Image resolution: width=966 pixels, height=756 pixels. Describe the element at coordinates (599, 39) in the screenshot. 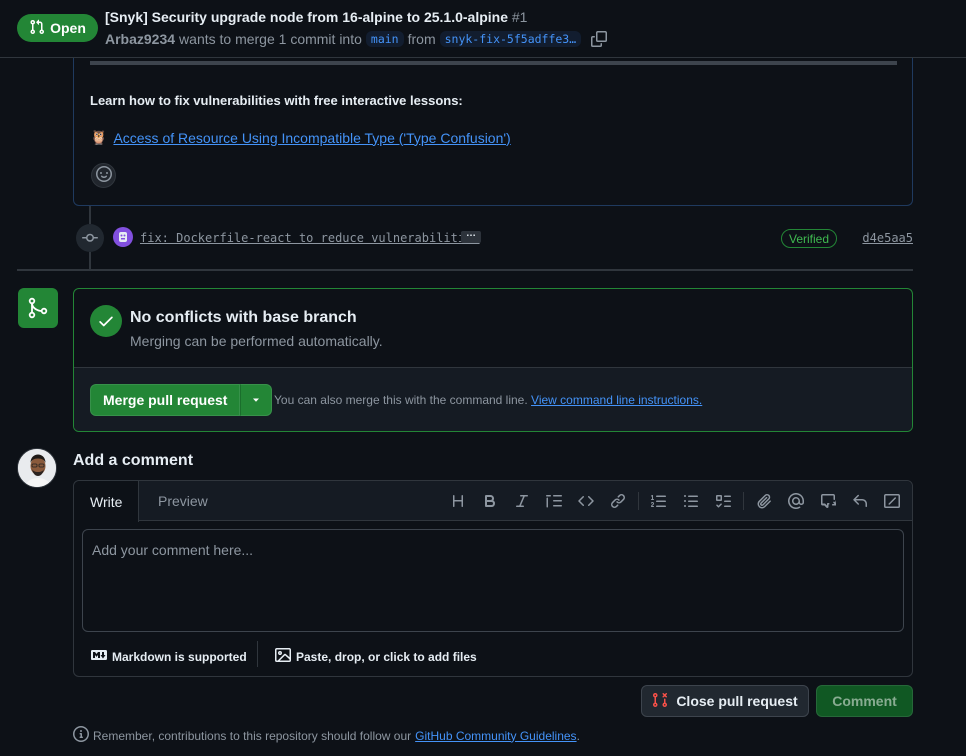

I see `copy-icon` at that location.